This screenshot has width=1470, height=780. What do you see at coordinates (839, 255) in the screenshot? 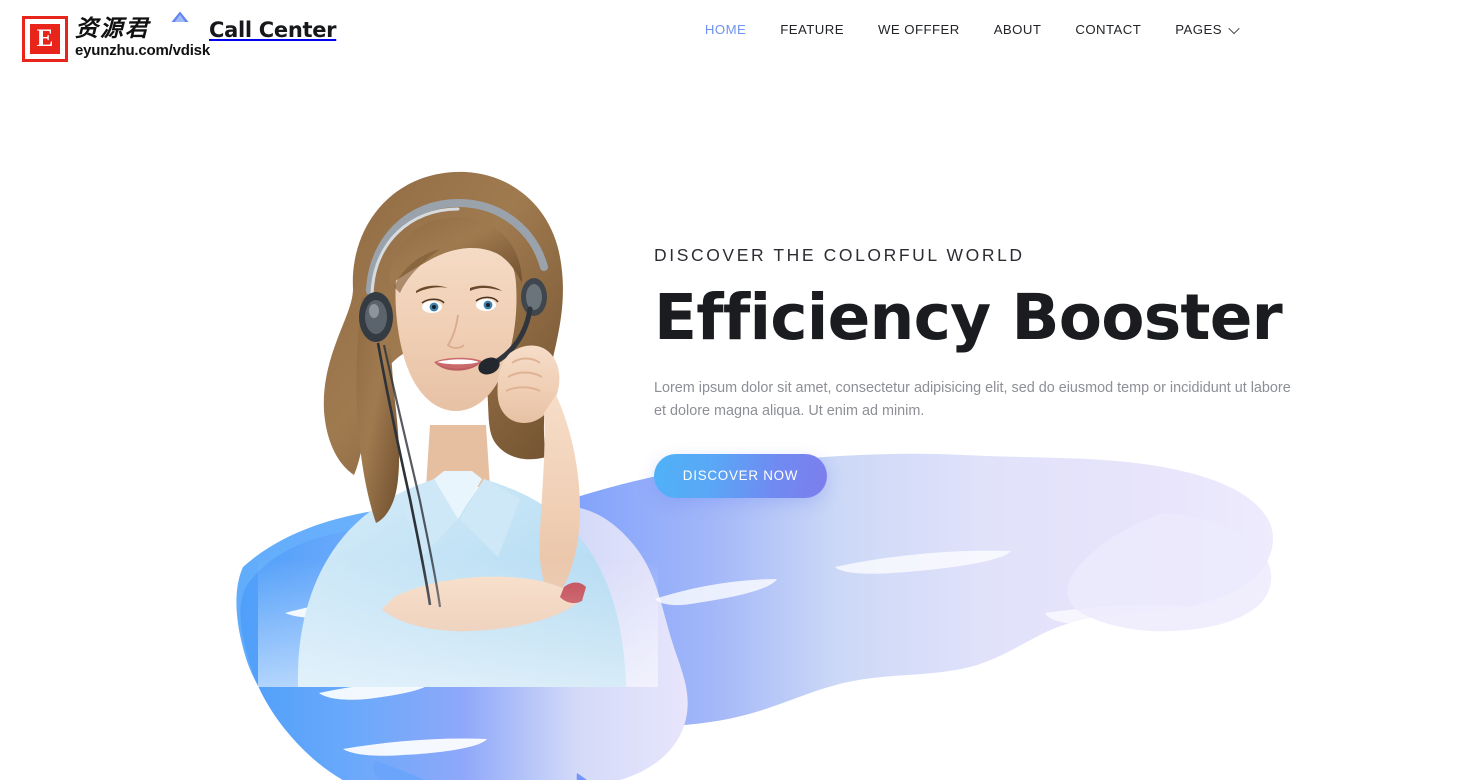
I see `hero-eyebrow: DISCOVER THE COLORFUL WORLD` at bounding box center [839, 255].